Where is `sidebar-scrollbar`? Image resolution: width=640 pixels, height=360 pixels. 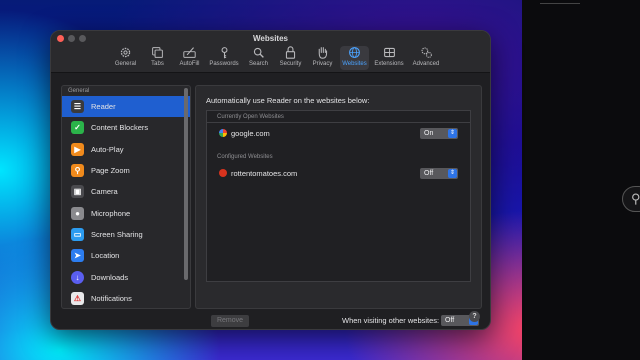
sidebar-scrollbar is located at coordinates (186, 184).